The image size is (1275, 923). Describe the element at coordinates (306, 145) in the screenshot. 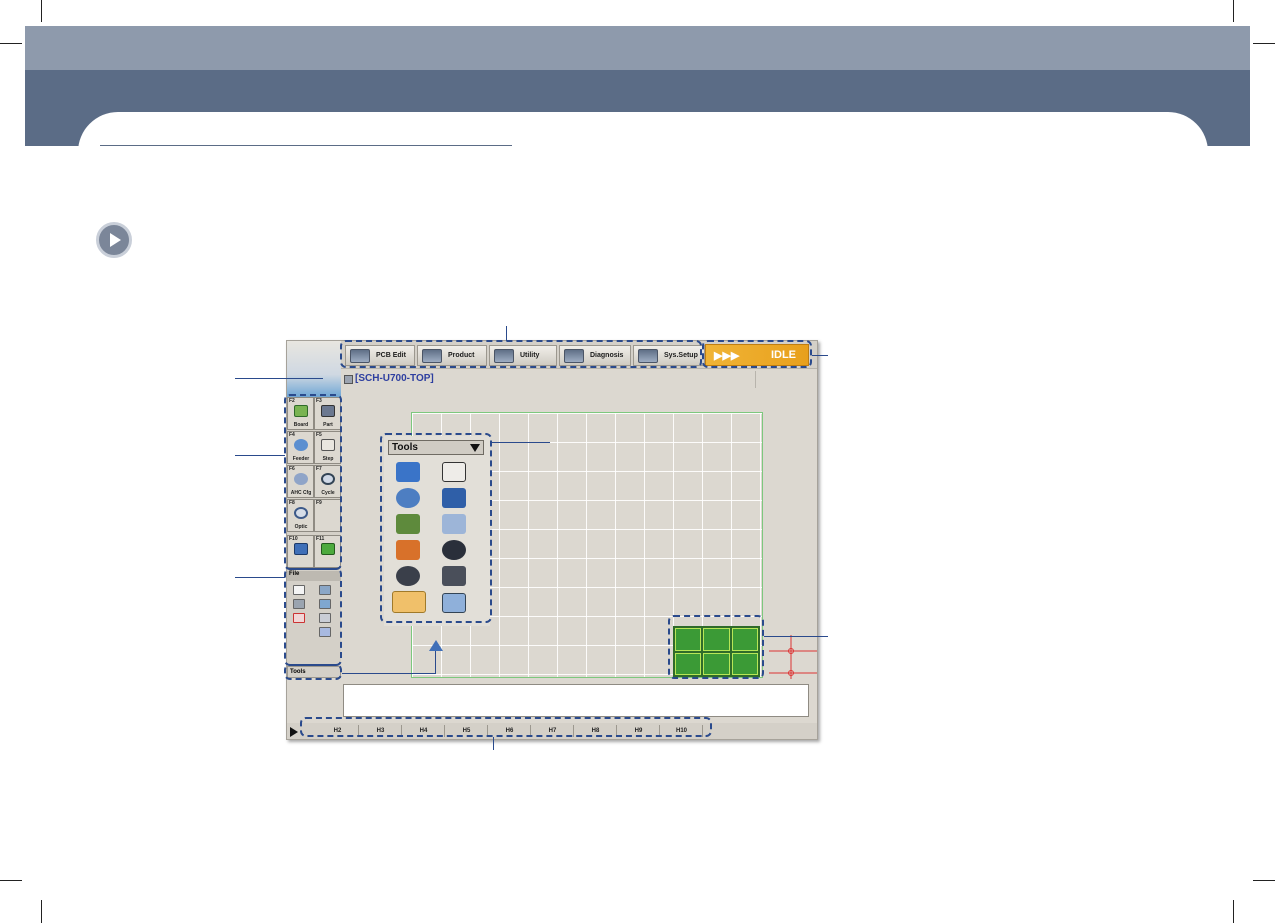

I see `title-rule` at that location.